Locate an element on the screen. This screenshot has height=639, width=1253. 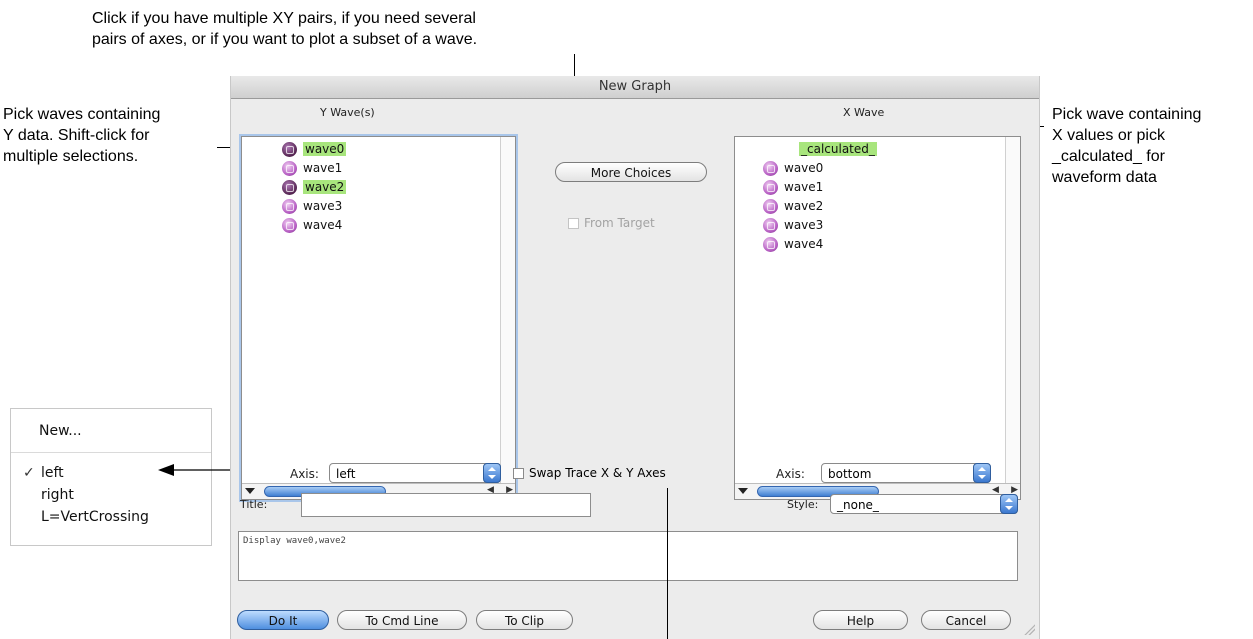
y-axis-value: left is located at coordinates (346, 474).